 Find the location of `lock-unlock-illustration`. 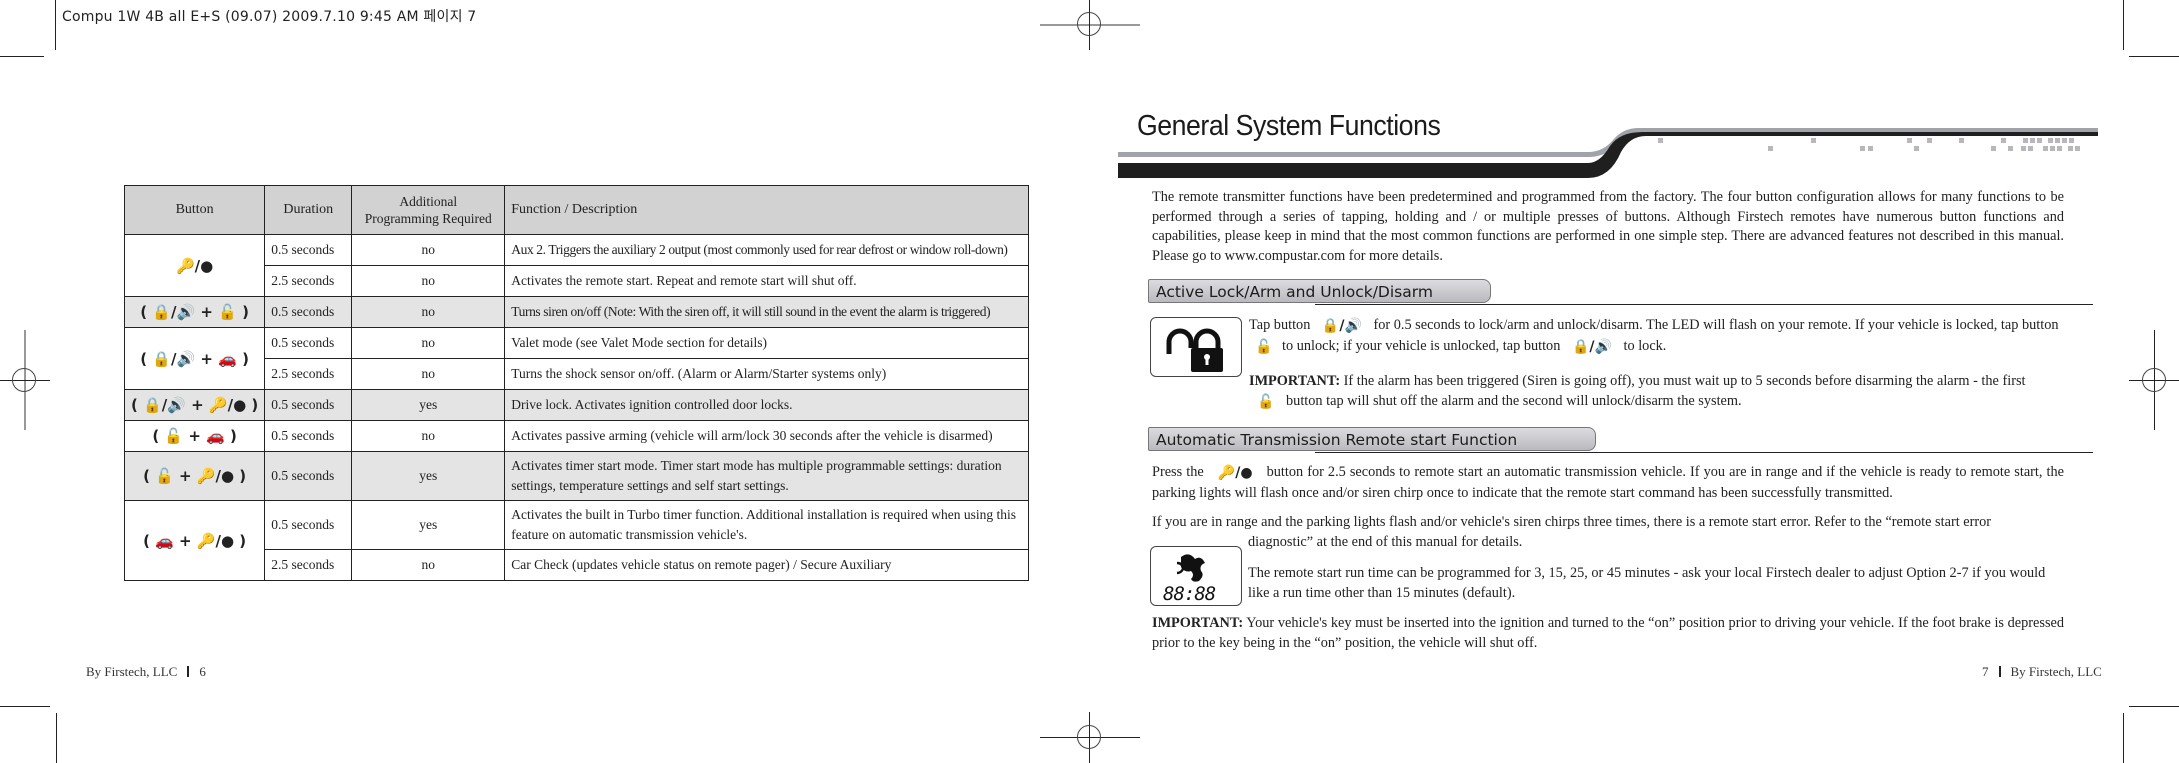

lock-unlock-illustration is located at coordinates (1196, 347).